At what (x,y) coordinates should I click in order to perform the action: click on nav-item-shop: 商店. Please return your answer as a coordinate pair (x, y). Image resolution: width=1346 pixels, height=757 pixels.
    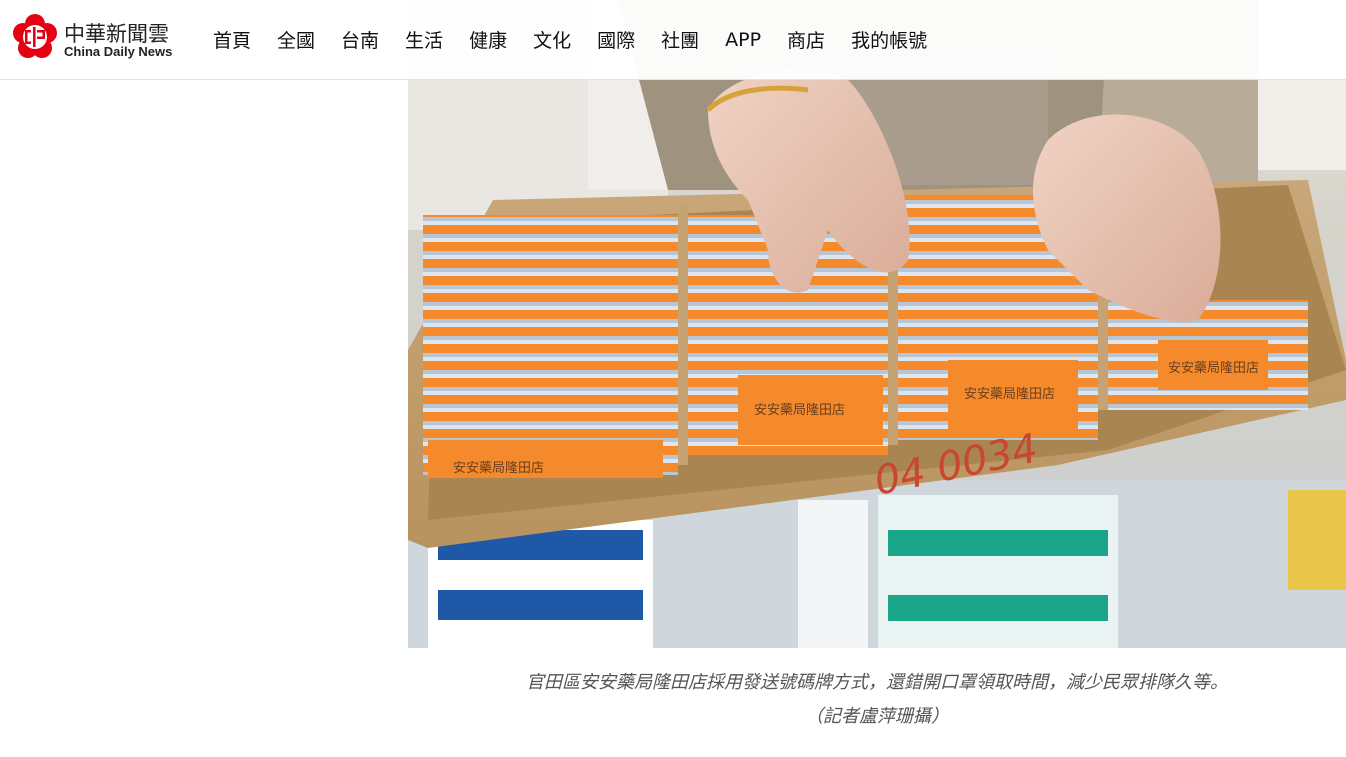
    Looking at the image, I should click on (806, 39).